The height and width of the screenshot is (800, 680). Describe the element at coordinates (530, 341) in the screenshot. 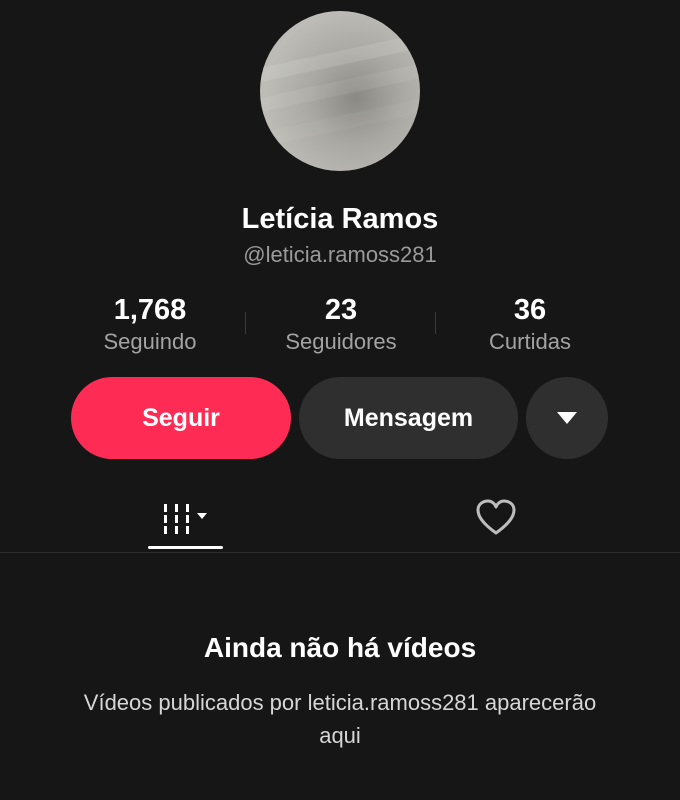

I see `stat-likes-label: Curtidas` at that location.